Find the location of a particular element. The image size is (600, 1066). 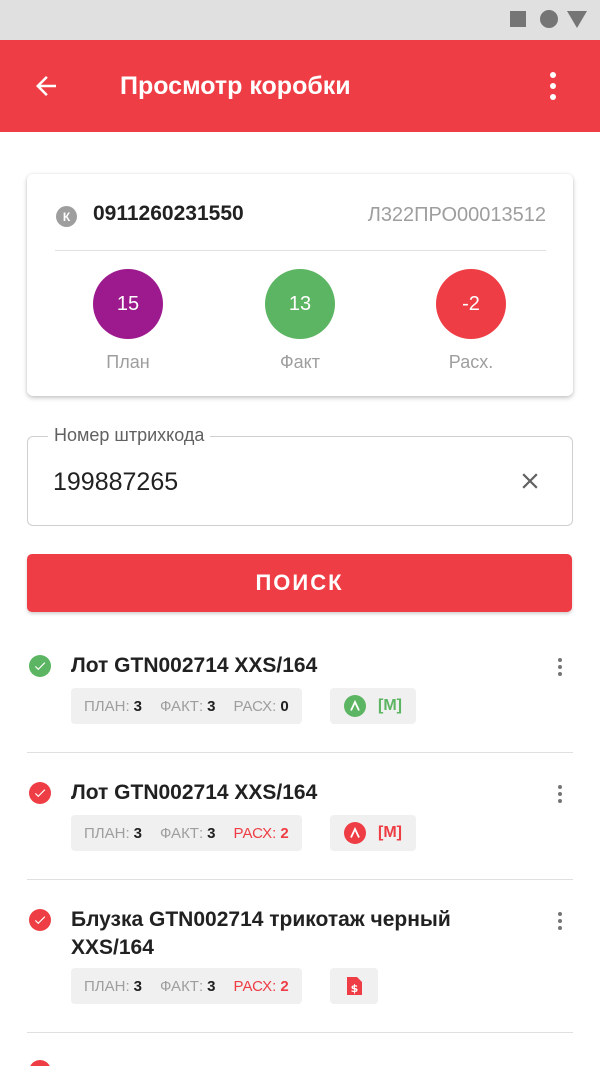

item-counts: ПЛАН: 3 ФАКТ: 3 РАСХ: 0 is located at coordinates (186, 706).